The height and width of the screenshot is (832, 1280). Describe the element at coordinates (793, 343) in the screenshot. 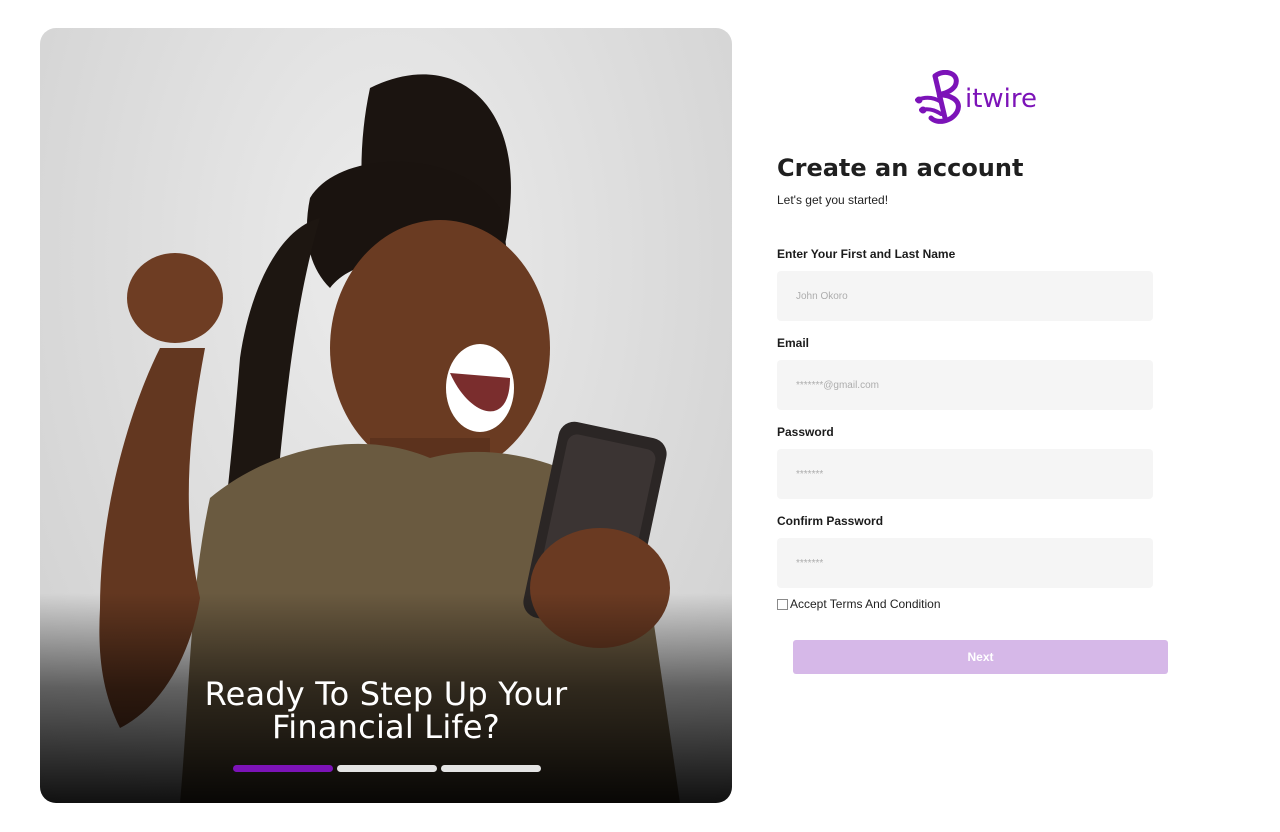

I see `email-field-label: Email` at that location.